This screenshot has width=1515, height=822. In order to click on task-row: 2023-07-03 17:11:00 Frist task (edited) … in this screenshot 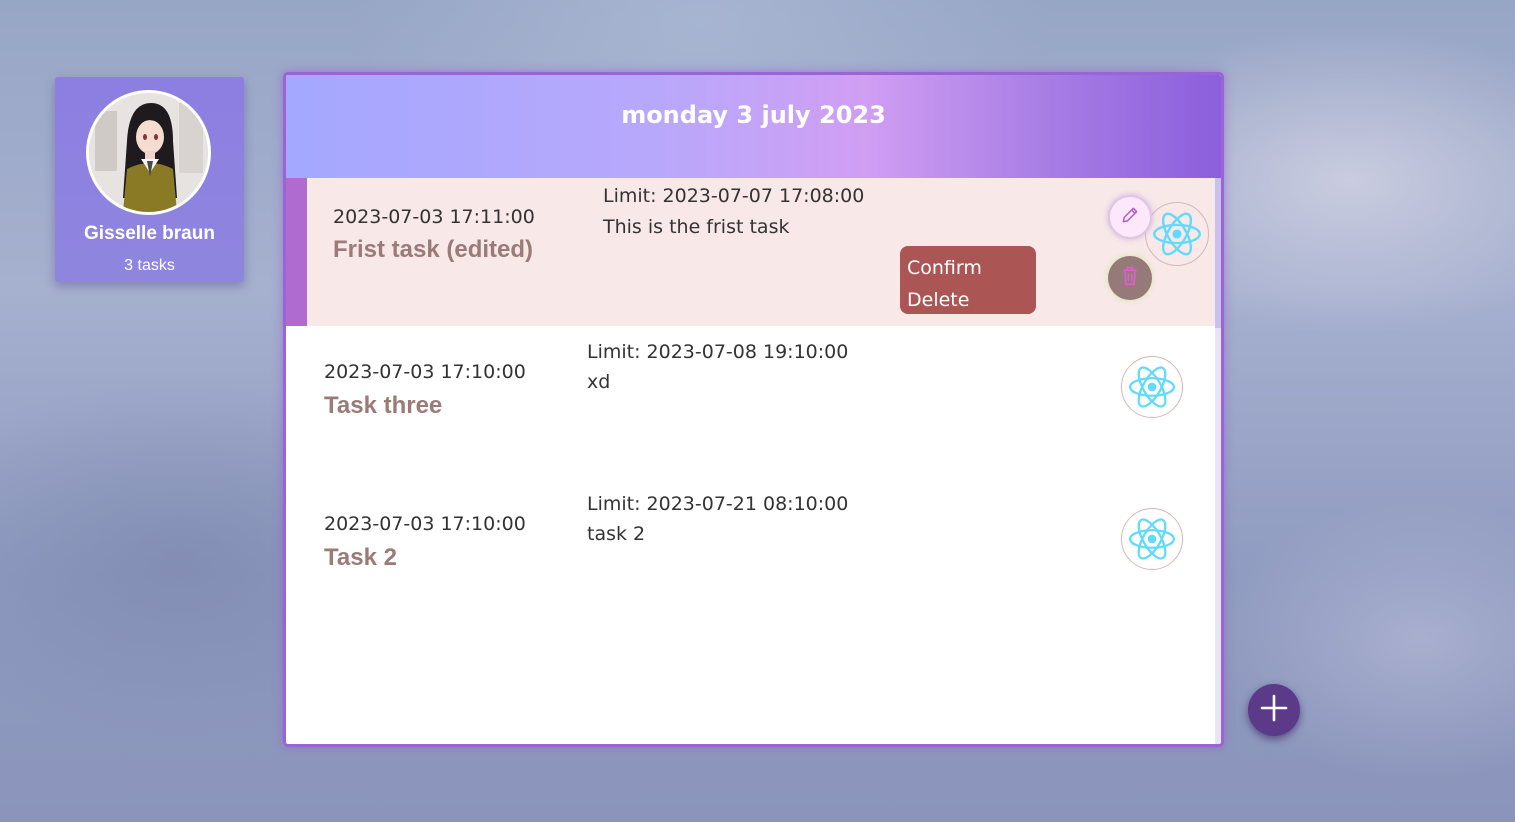, I will do `click(750, 252)`.